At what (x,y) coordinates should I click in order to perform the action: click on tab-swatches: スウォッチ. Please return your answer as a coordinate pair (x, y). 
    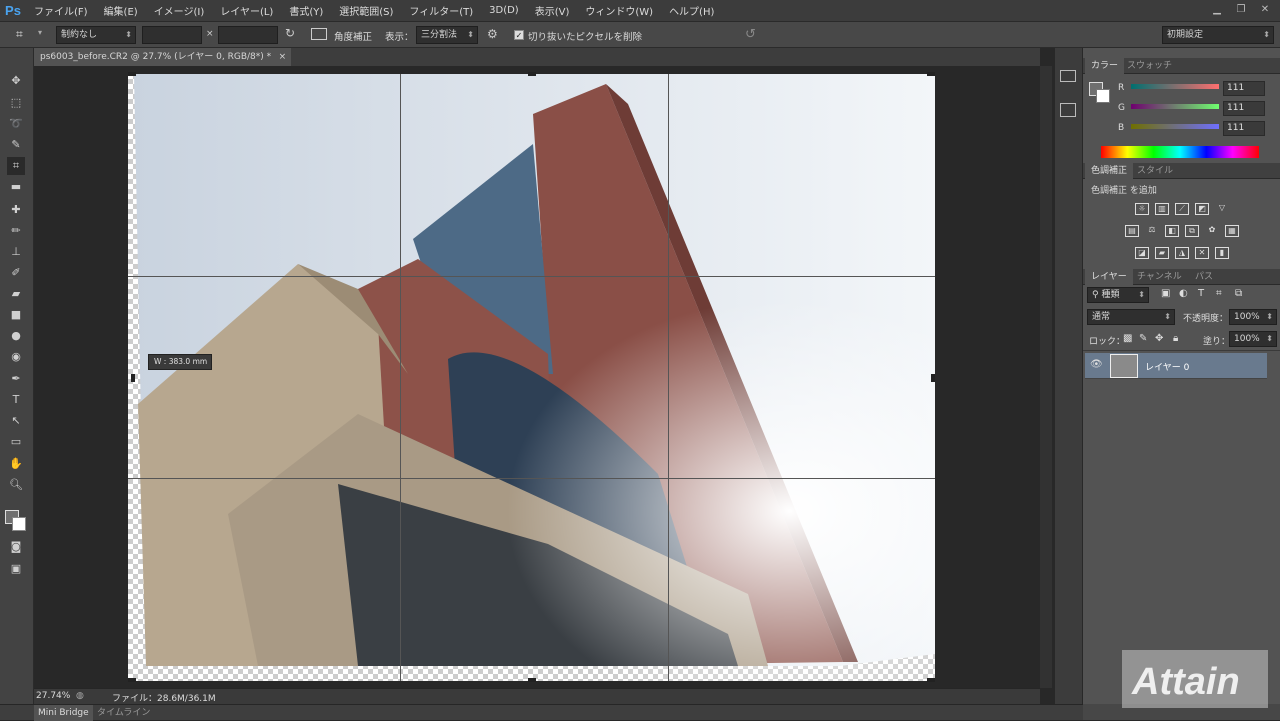
    Looking at the image, I should click on (1149, 66).